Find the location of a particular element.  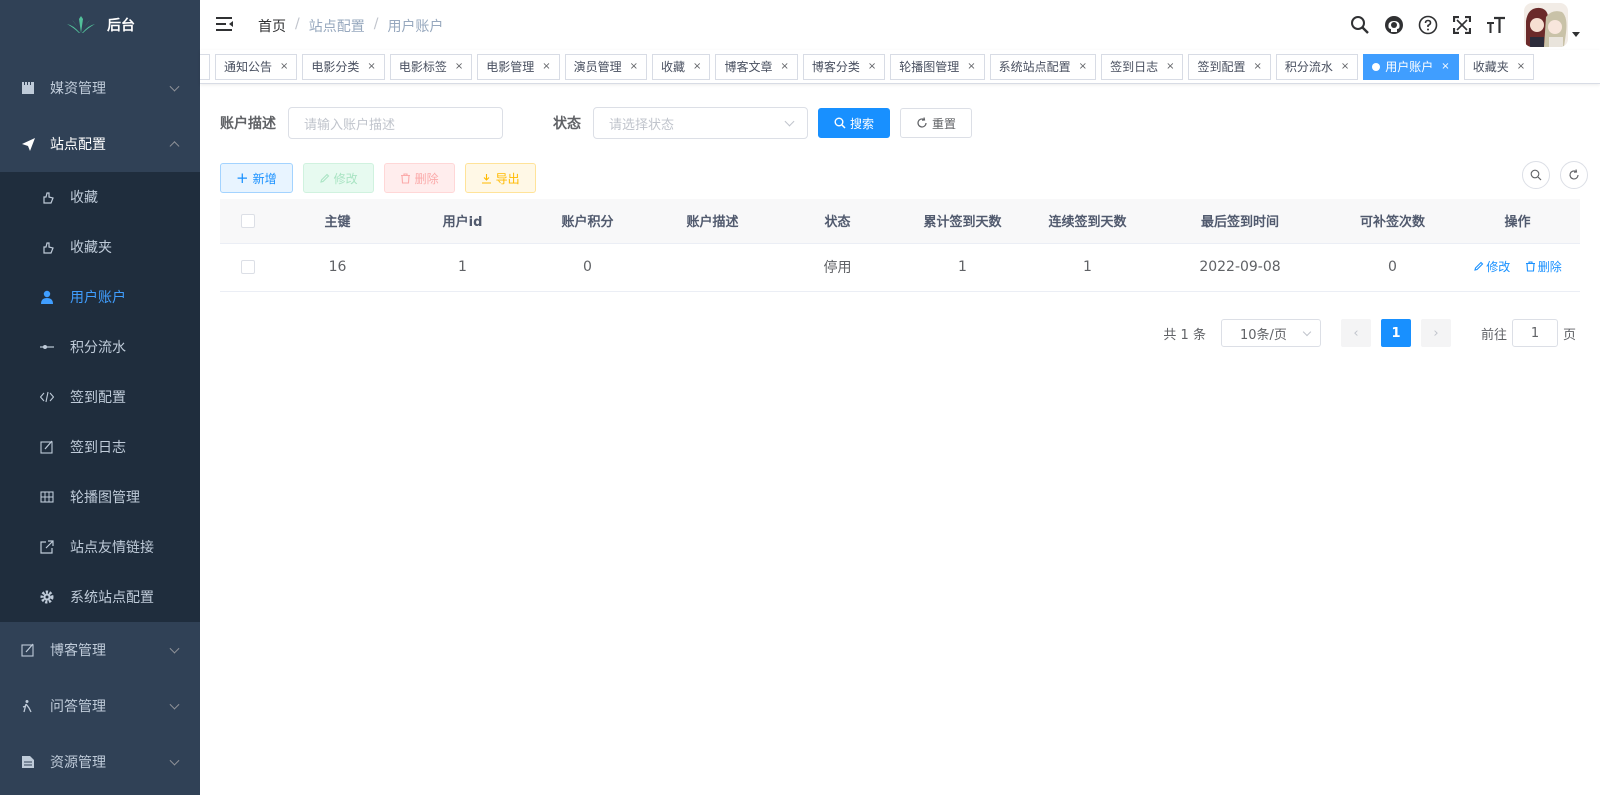

status-label: 状态 is located at coordinates (567, 124).